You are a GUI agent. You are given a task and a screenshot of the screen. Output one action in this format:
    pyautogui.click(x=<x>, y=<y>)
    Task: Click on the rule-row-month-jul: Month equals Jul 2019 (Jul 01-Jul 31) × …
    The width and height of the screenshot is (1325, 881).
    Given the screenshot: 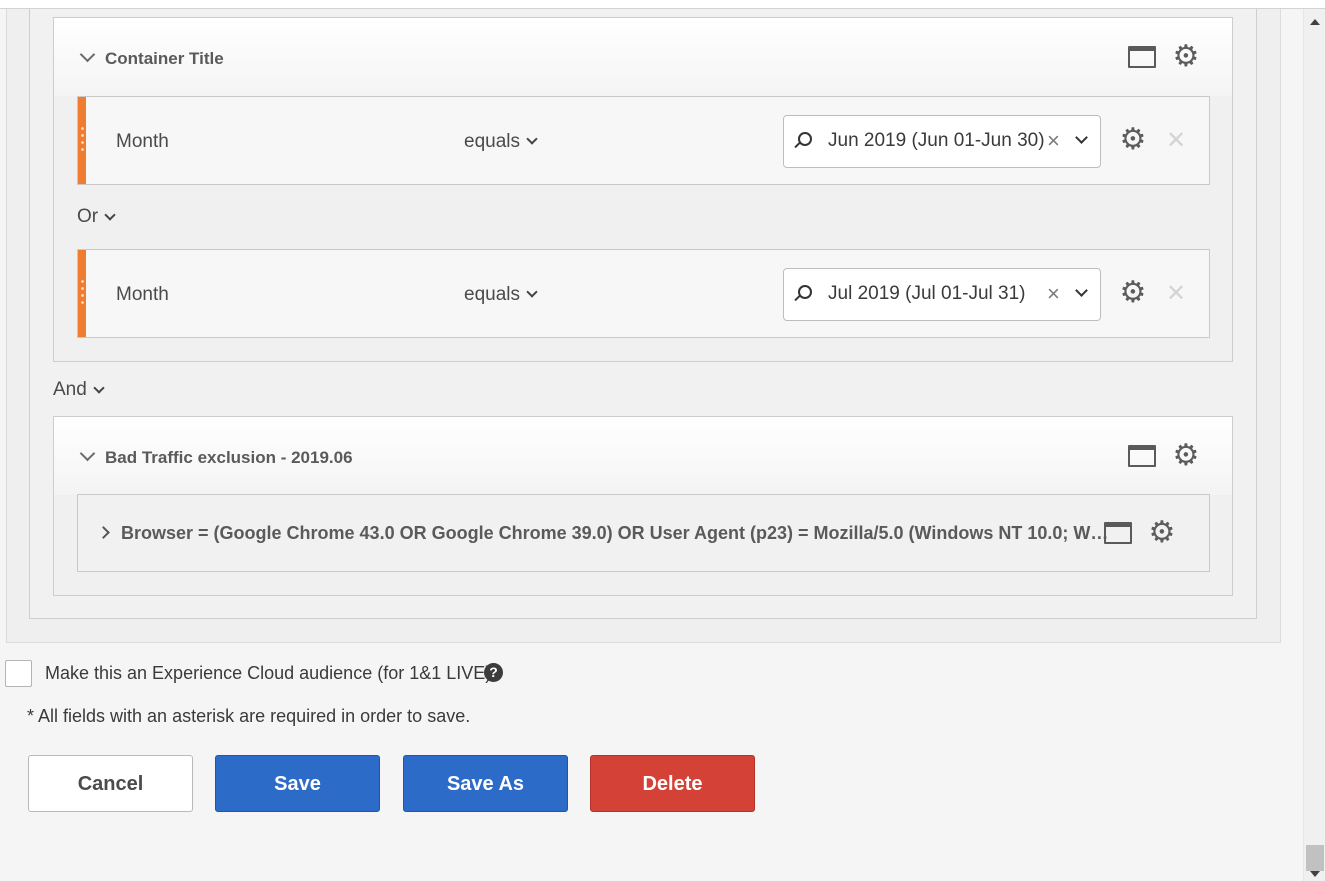 What is the action you would take?
    pyautogui.click(x=643, y=293)
    